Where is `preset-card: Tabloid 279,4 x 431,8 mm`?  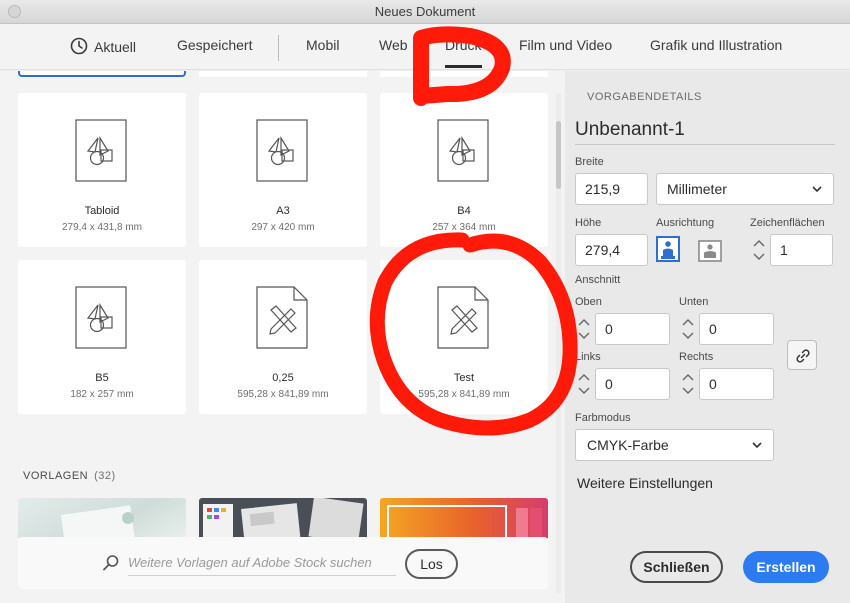
preset-card: Tabloid 279,4 x 431,8 mm is located at coordinates (102, 170).